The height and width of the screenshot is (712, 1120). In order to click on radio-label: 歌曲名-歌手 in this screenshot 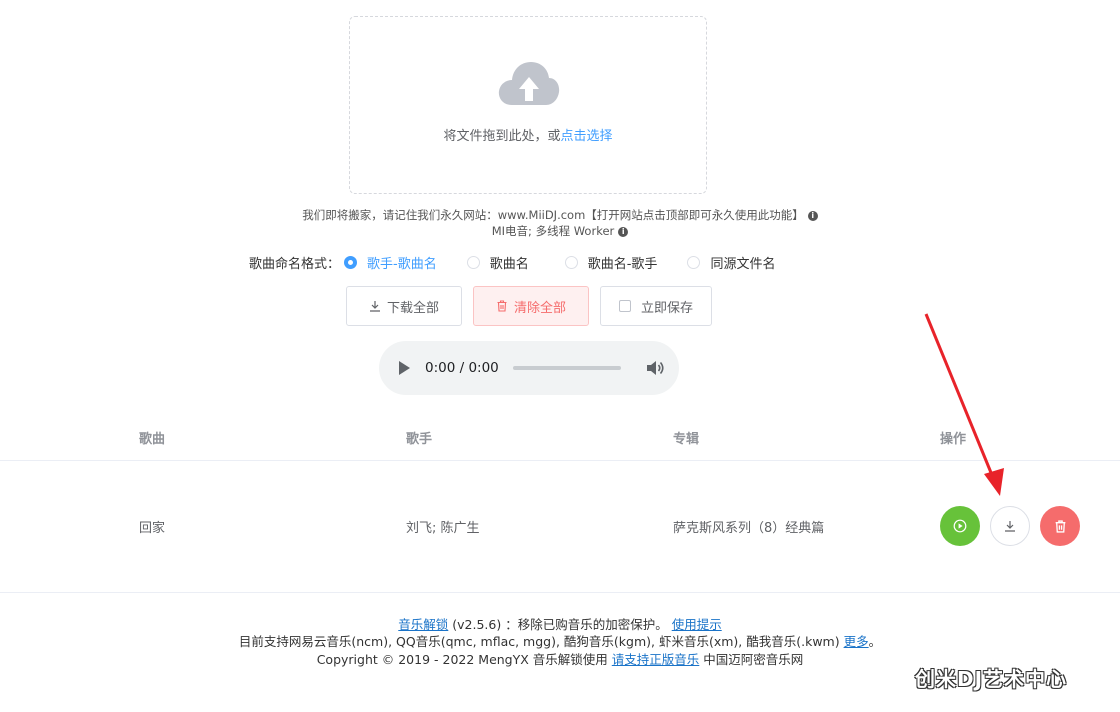, I will do `click(622, 264)`.